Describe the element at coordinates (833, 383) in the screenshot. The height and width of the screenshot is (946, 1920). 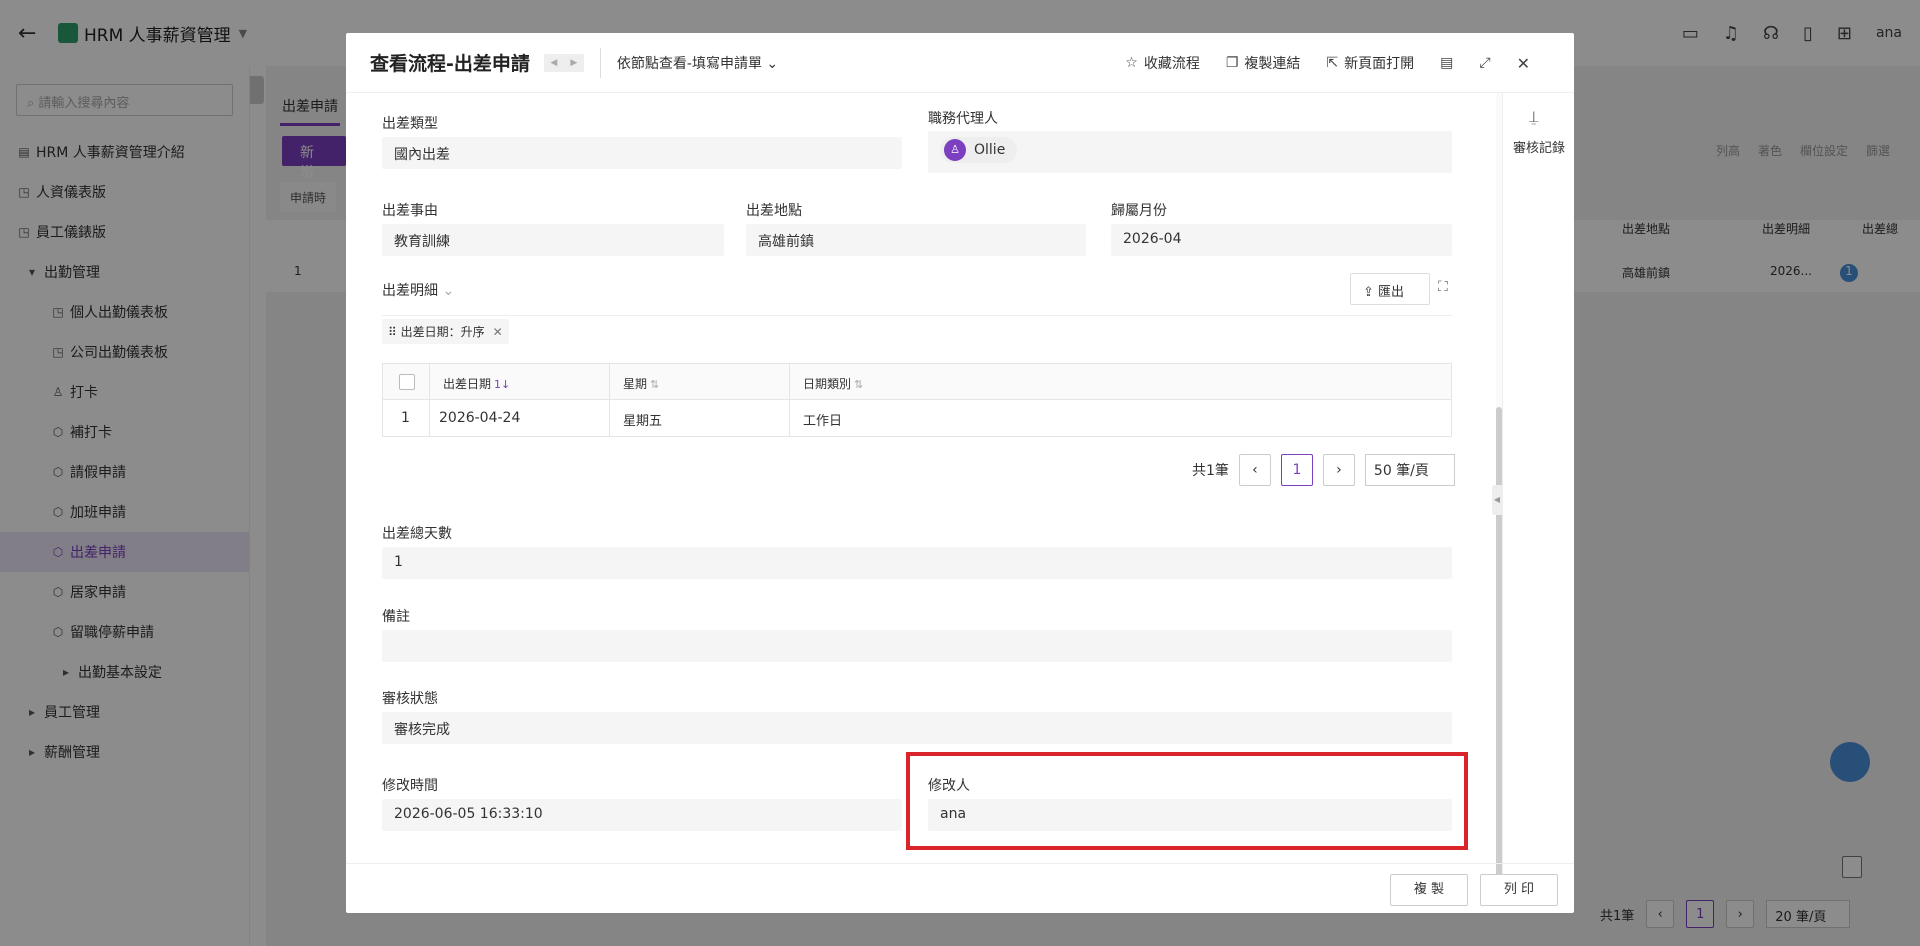
I see `column-header-type: 日期類別 ⇅` at that location.